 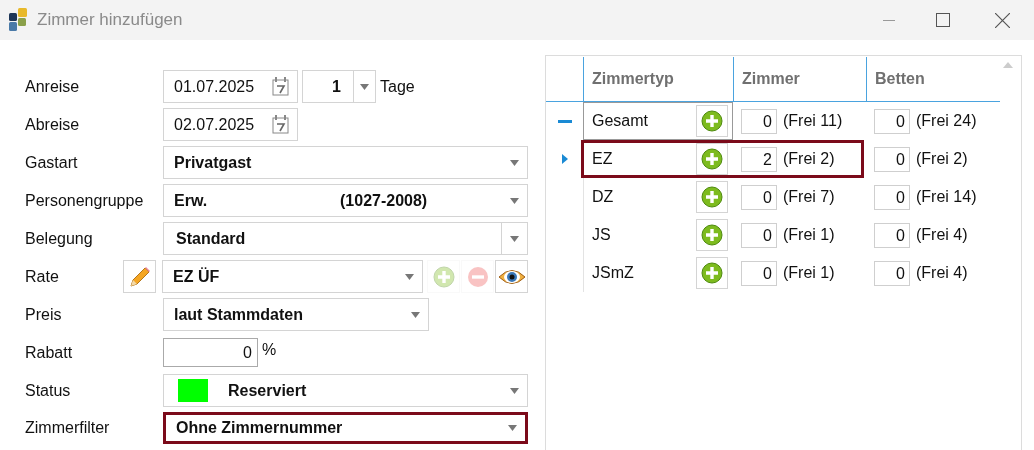 What do you see at coordinates (345, 200) in the screenshot?
I see `dropdown: Erw. (1027-2008)` at bounding box center [345, 200].